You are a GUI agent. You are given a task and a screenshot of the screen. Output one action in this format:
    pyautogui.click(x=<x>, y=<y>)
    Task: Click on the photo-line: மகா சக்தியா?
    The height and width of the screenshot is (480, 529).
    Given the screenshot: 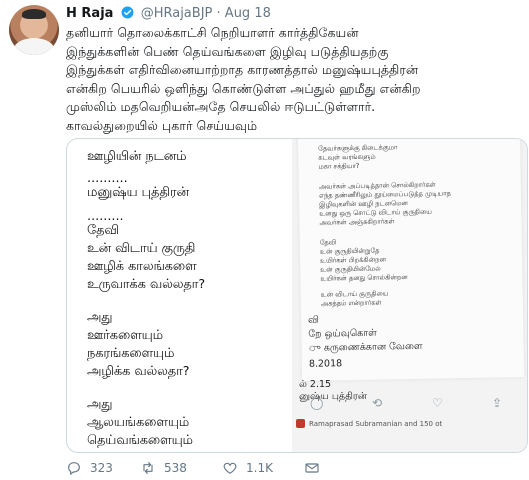 What is the action you would take?
    pyautogui.click(x=339, y=166)
    